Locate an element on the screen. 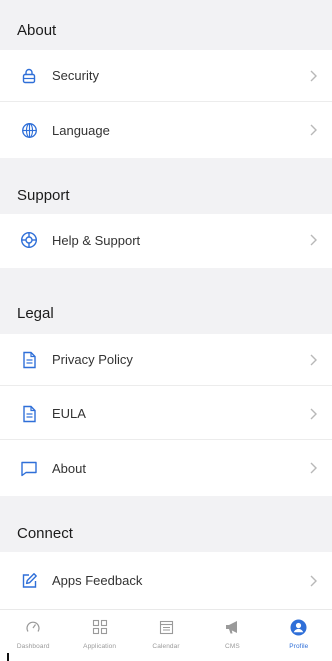 This screenshot has width=332, height=661. section-header-connect: Connect is located at coordinates (166, 524).